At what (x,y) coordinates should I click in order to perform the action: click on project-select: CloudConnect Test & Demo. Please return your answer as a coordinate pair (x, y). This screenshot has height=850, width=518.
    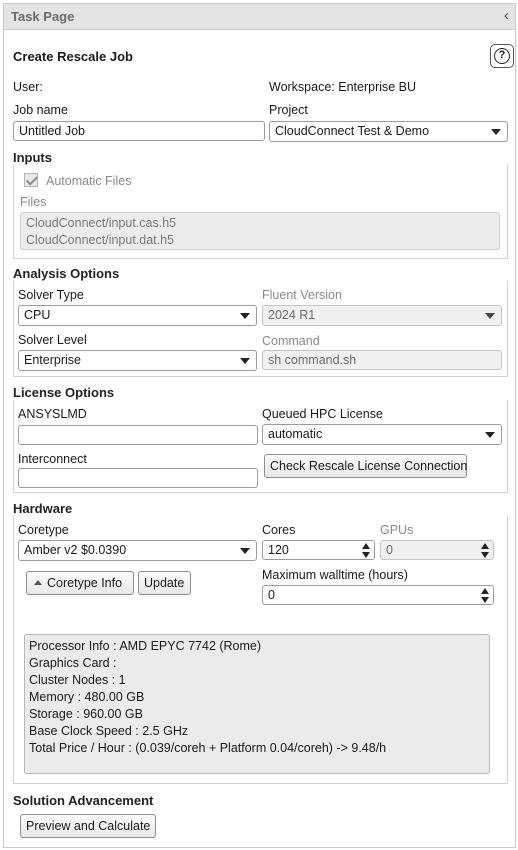
    Looking at the image, I should click on (388, 131).